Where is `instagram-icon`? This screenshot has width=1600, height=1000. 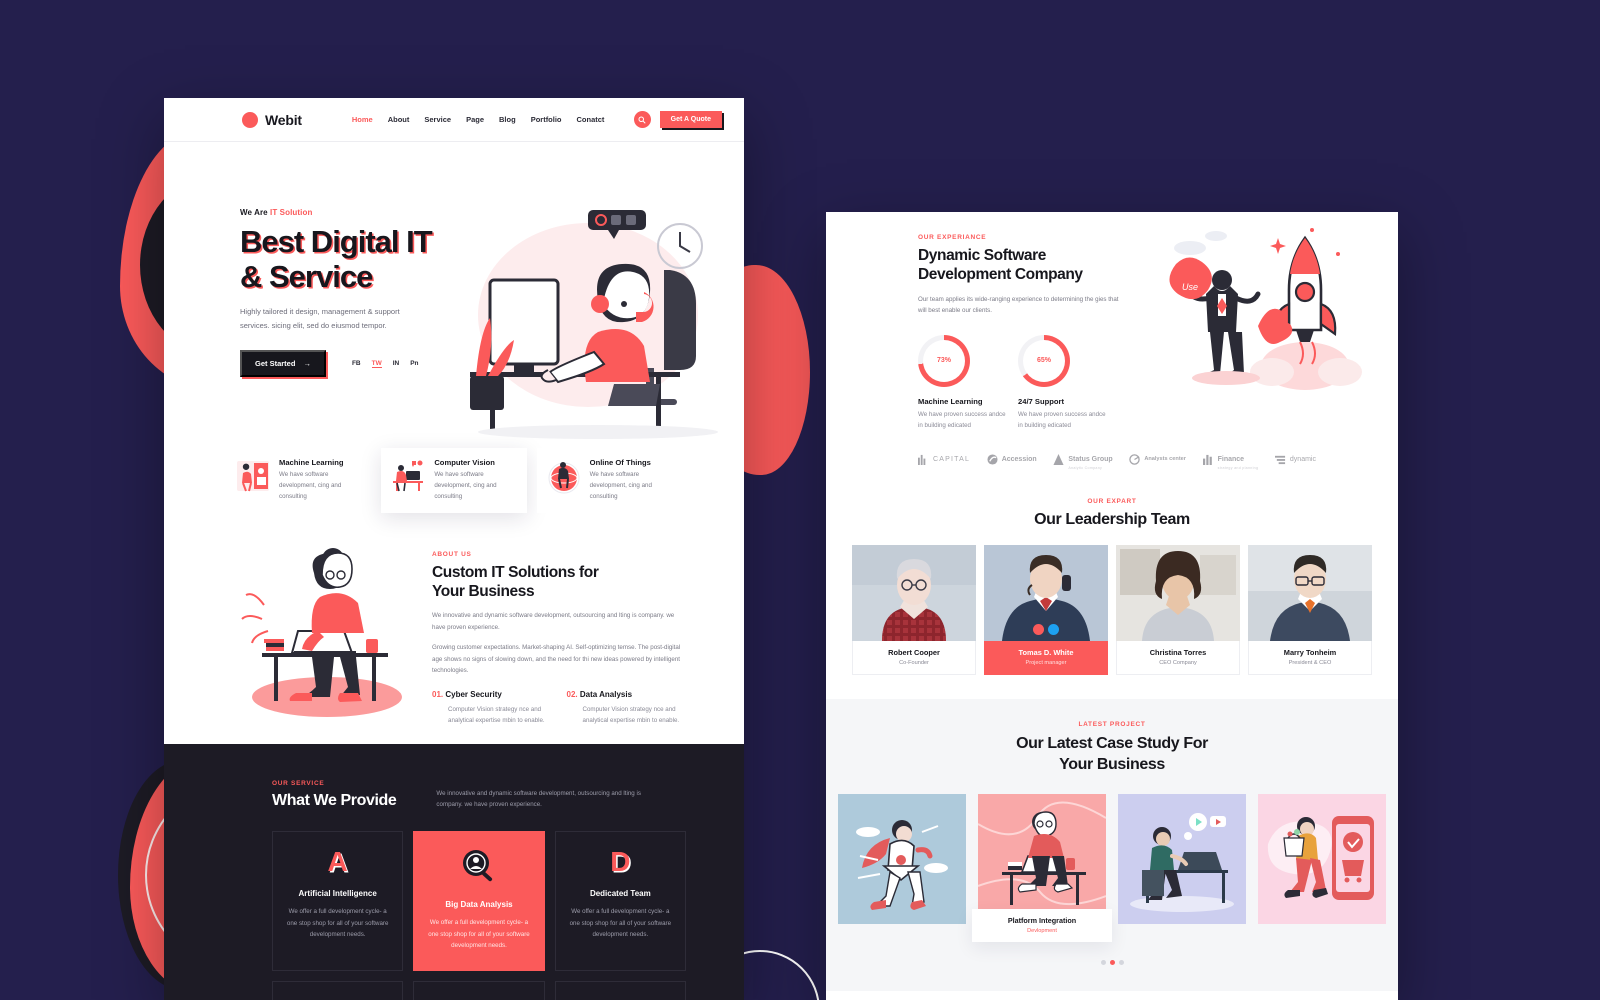 instagram-icon is located at coordinates (1038, 629).